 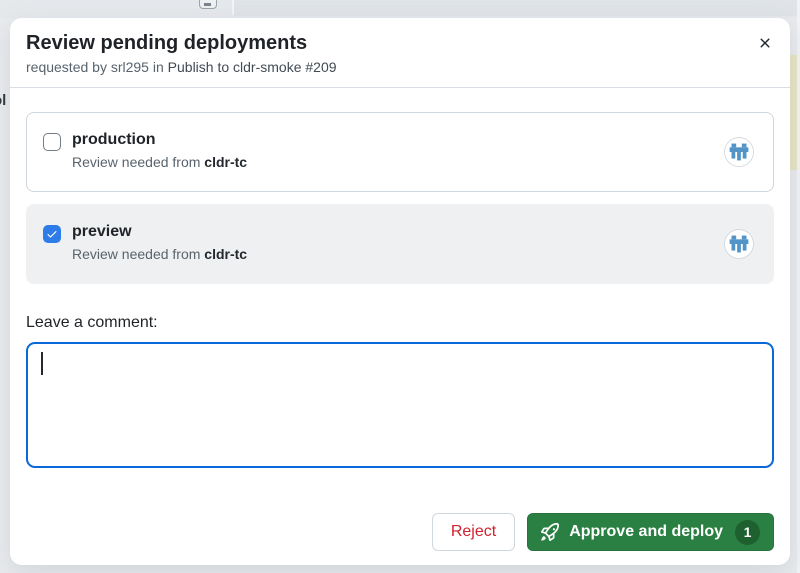 I want to click on background-clipped-text: ol, so click(x=3, y=100).